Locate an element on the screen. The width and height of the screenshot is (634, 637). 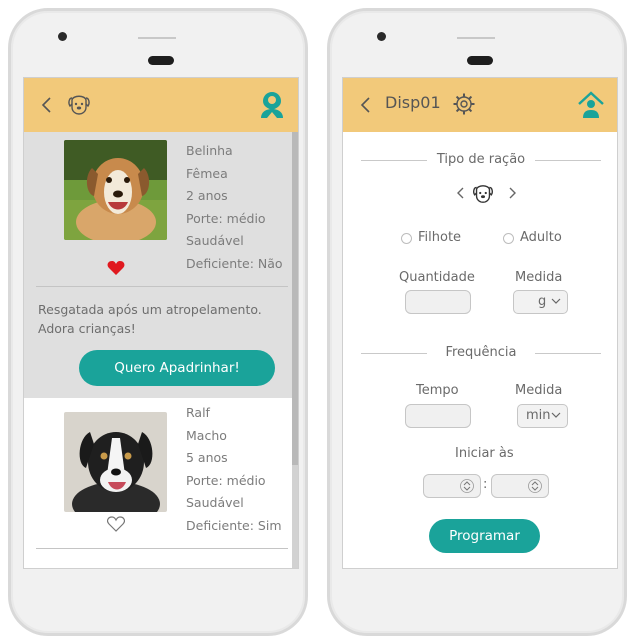
pet-disabled: Deficiente: Não is located at coordinates (234, 263).